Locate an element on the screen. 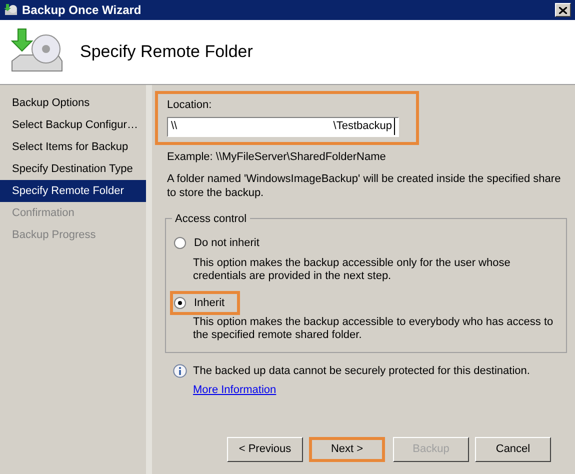  backup-icon is located at coordinates (11, 10).